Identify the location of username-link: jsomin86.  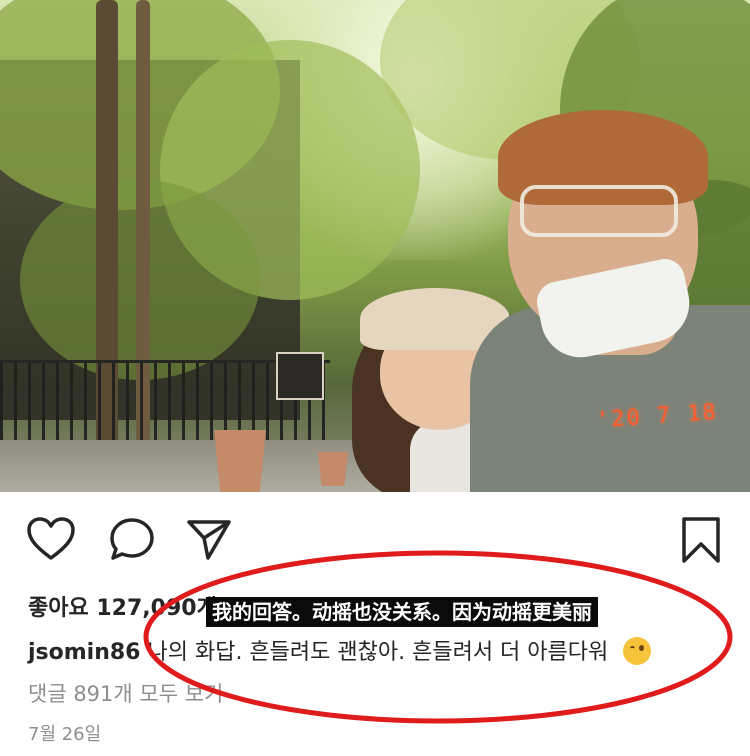
(84, 652).